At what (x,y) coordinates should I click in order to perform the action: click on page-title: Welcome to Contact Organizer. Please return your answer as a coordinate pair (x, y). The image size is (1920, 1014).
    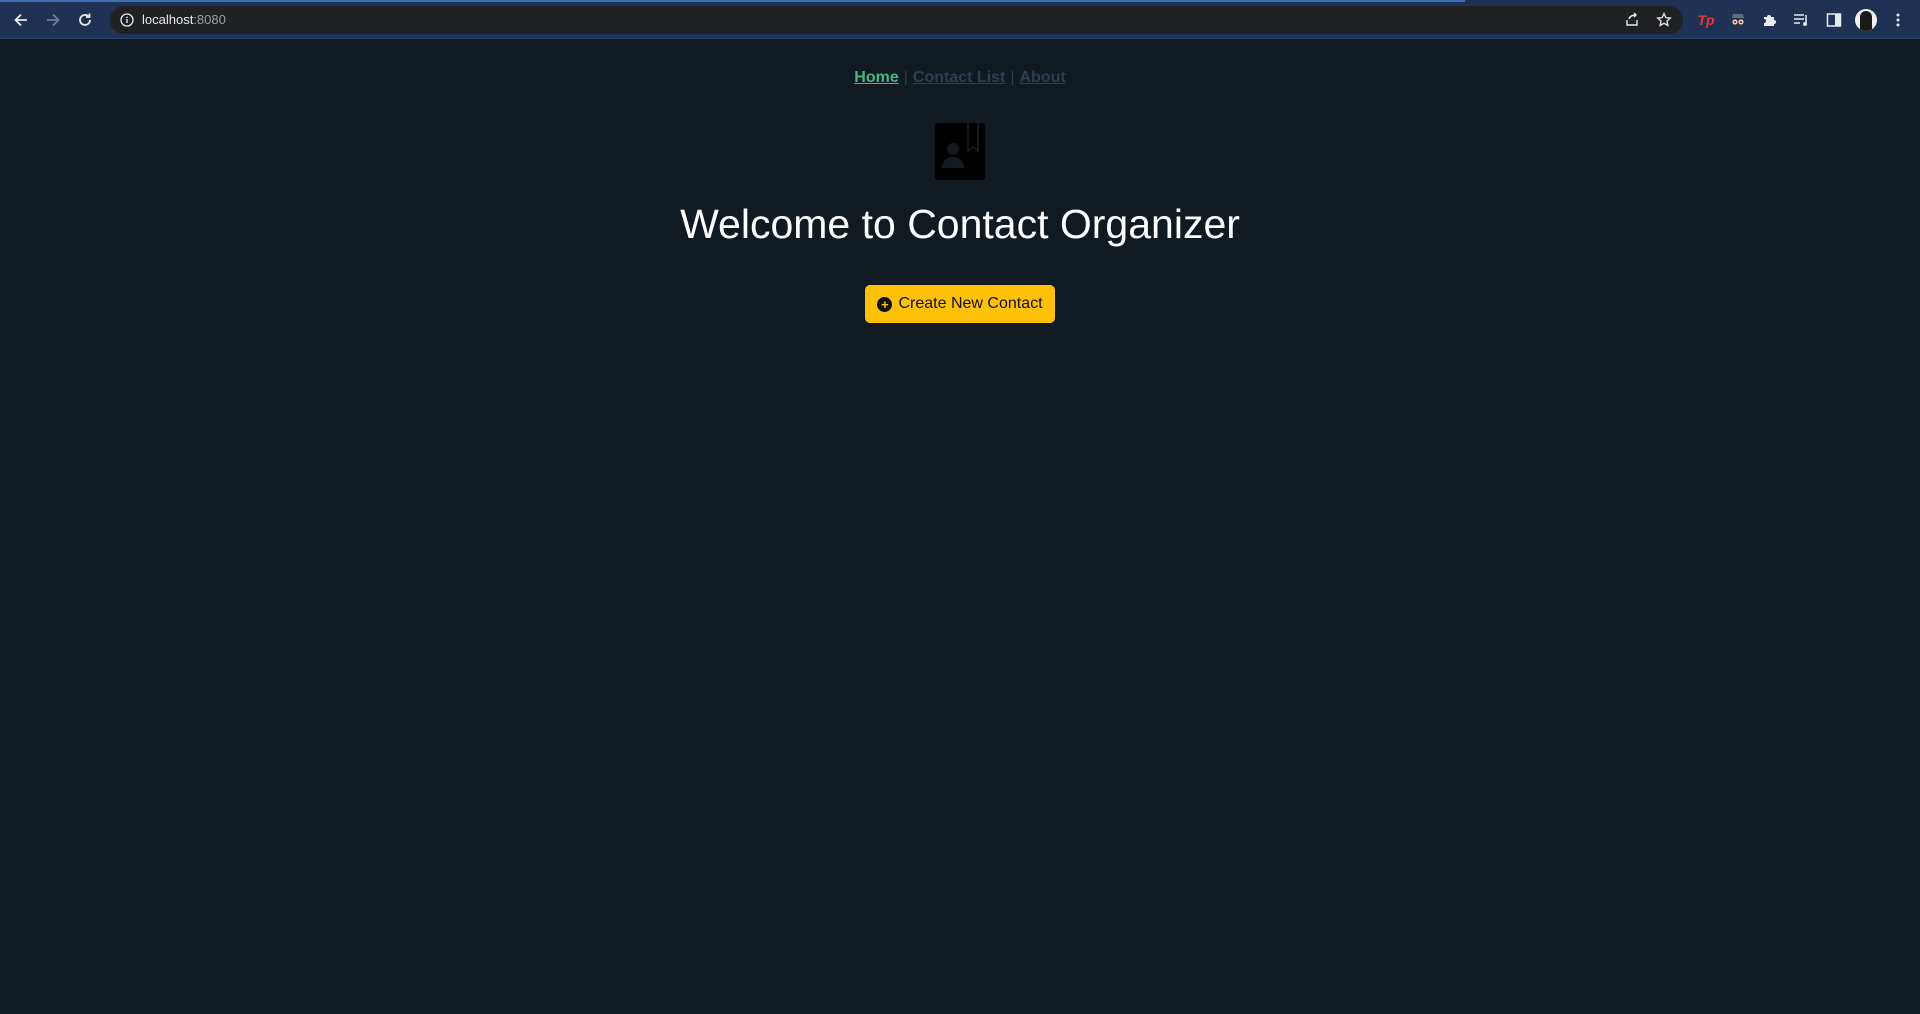
    Looking at the image, I should click on (960, 224).